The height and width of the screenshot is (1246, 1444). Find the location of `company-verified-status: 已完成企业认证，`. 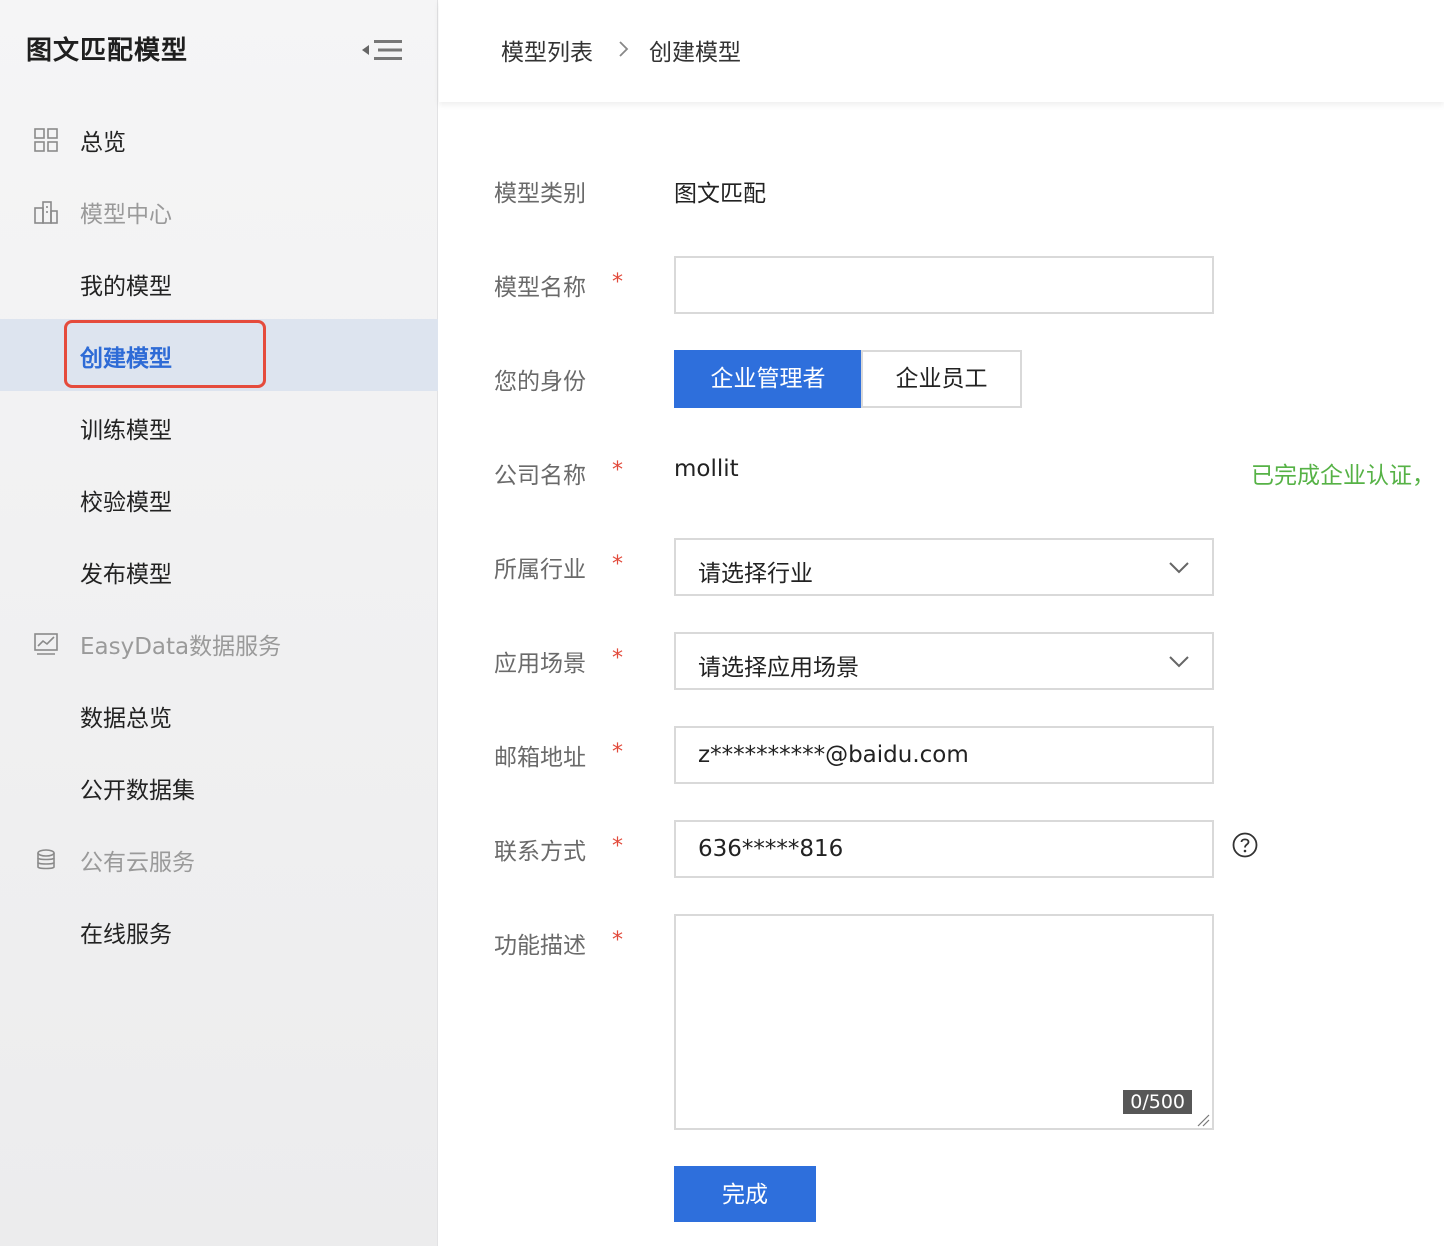

company-verified-status: 已完成企业认证， is located at coordinates (1343, 476).